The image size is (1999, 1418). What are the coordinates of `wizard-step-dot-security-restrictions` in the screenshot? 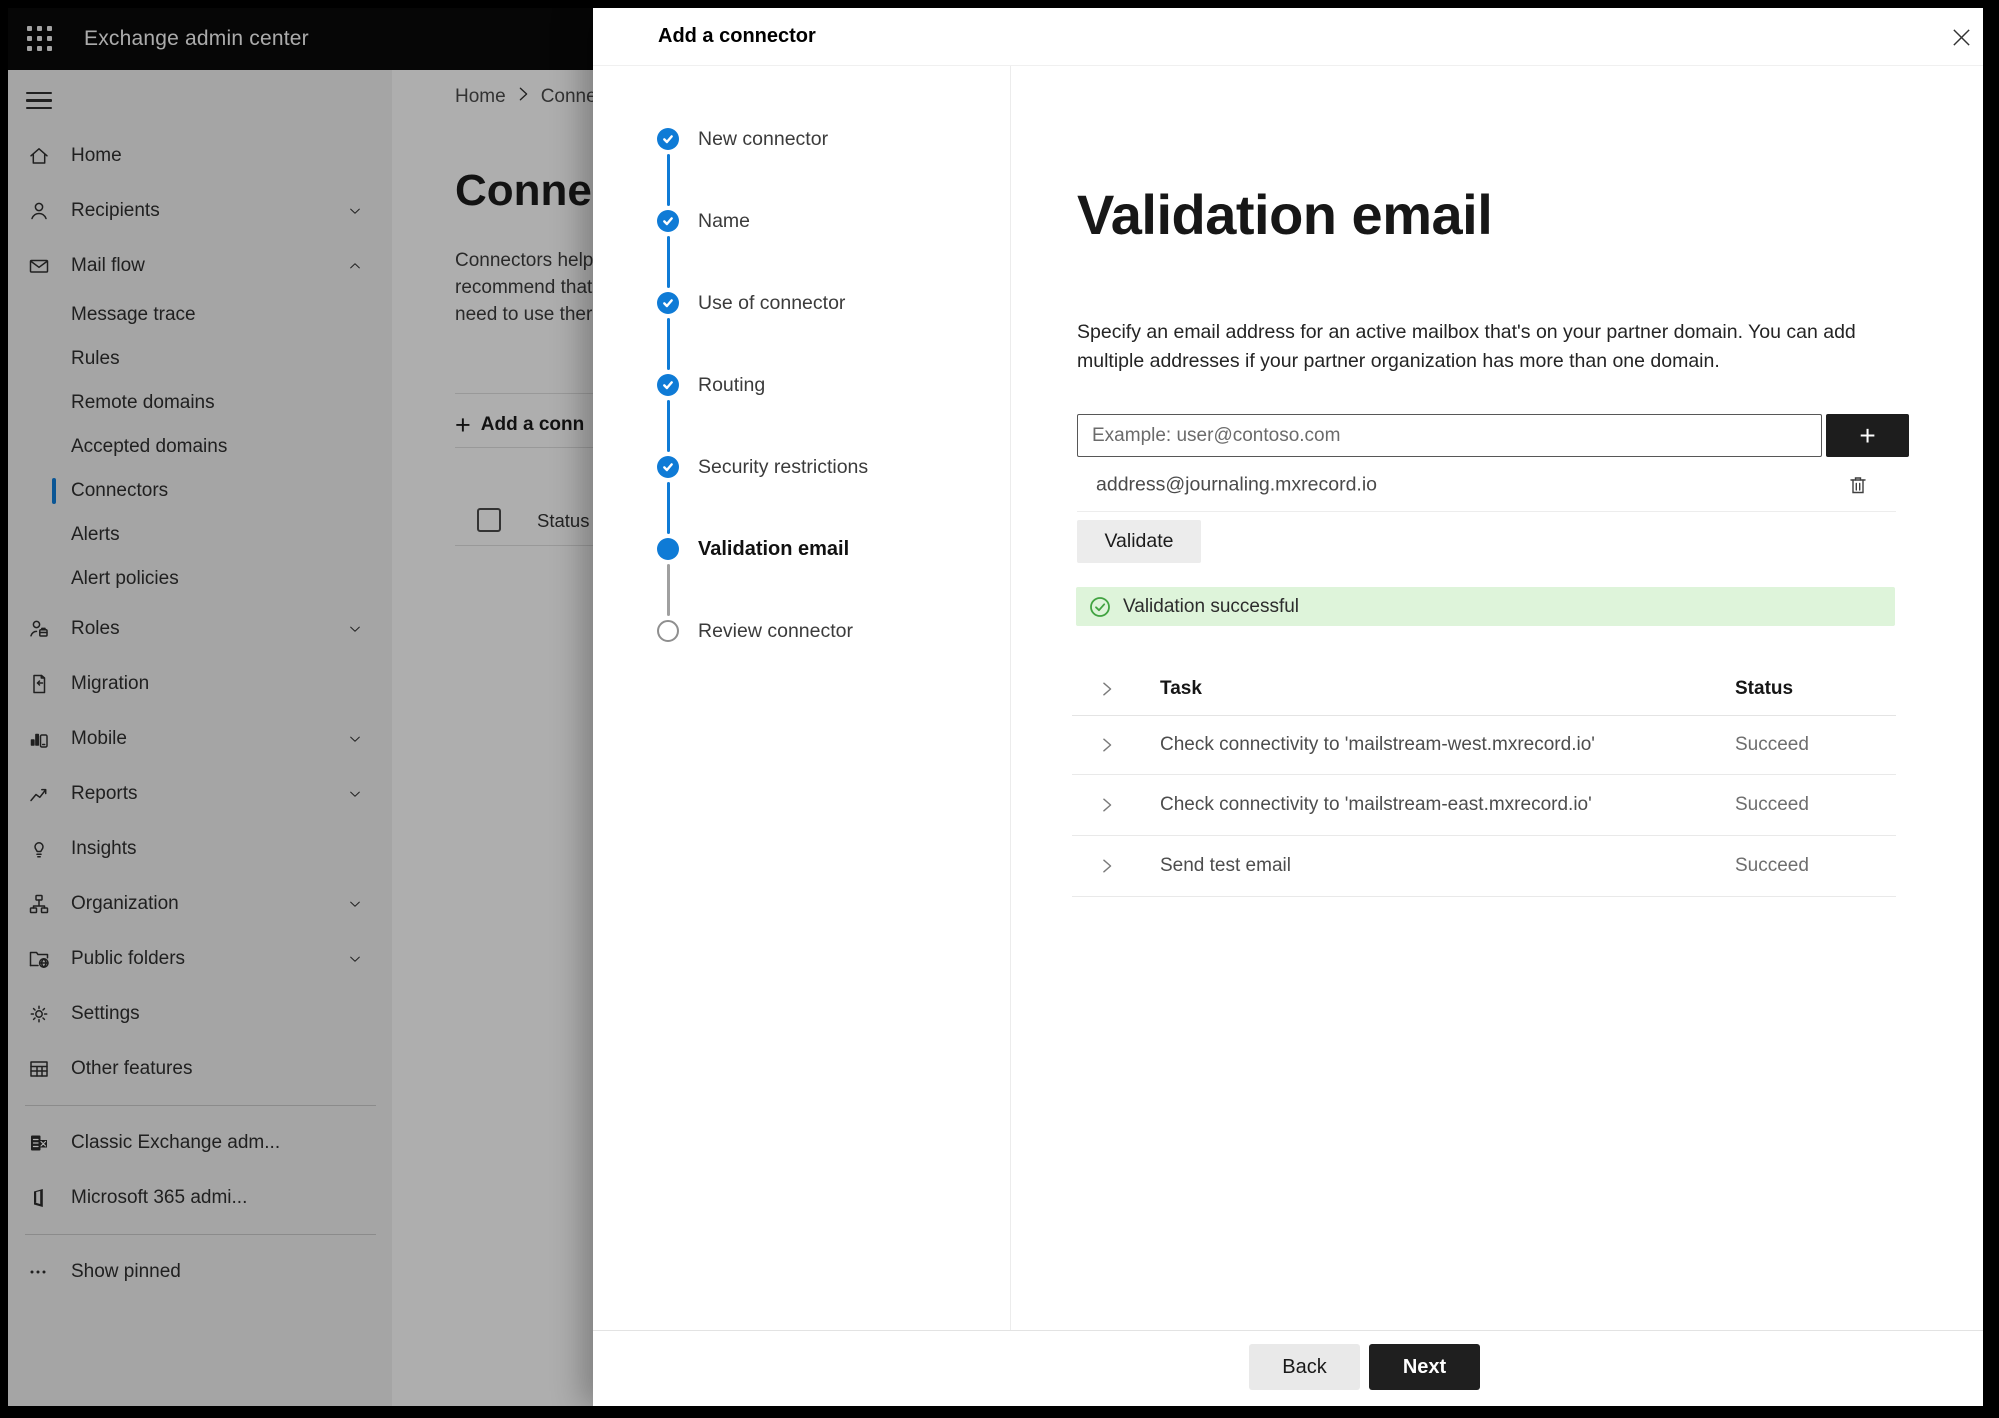 It's located at (668, 467).